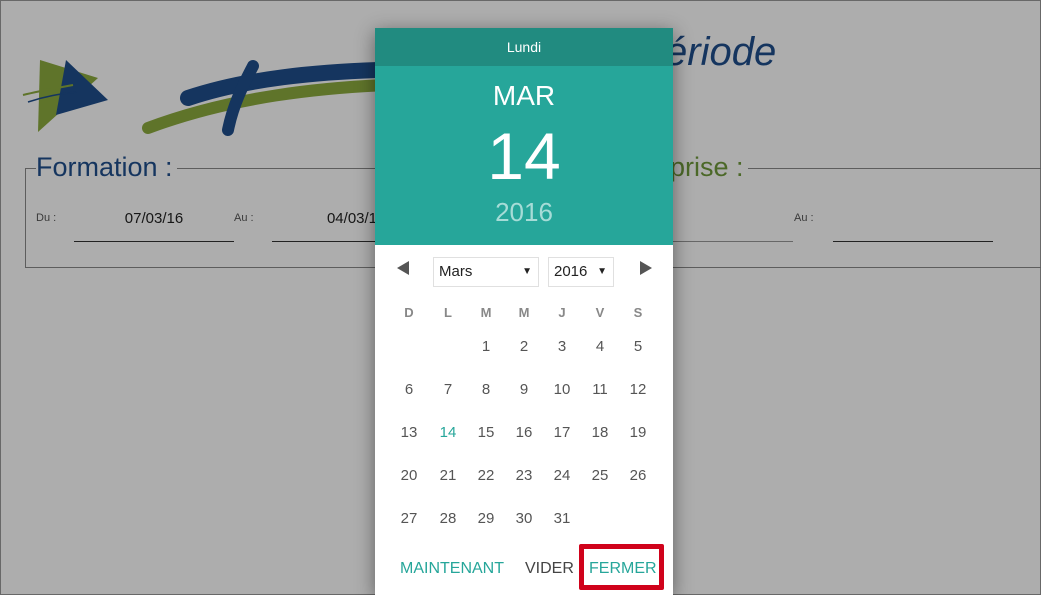  I want to click on datepicker-day: 14, so click(524, 156).